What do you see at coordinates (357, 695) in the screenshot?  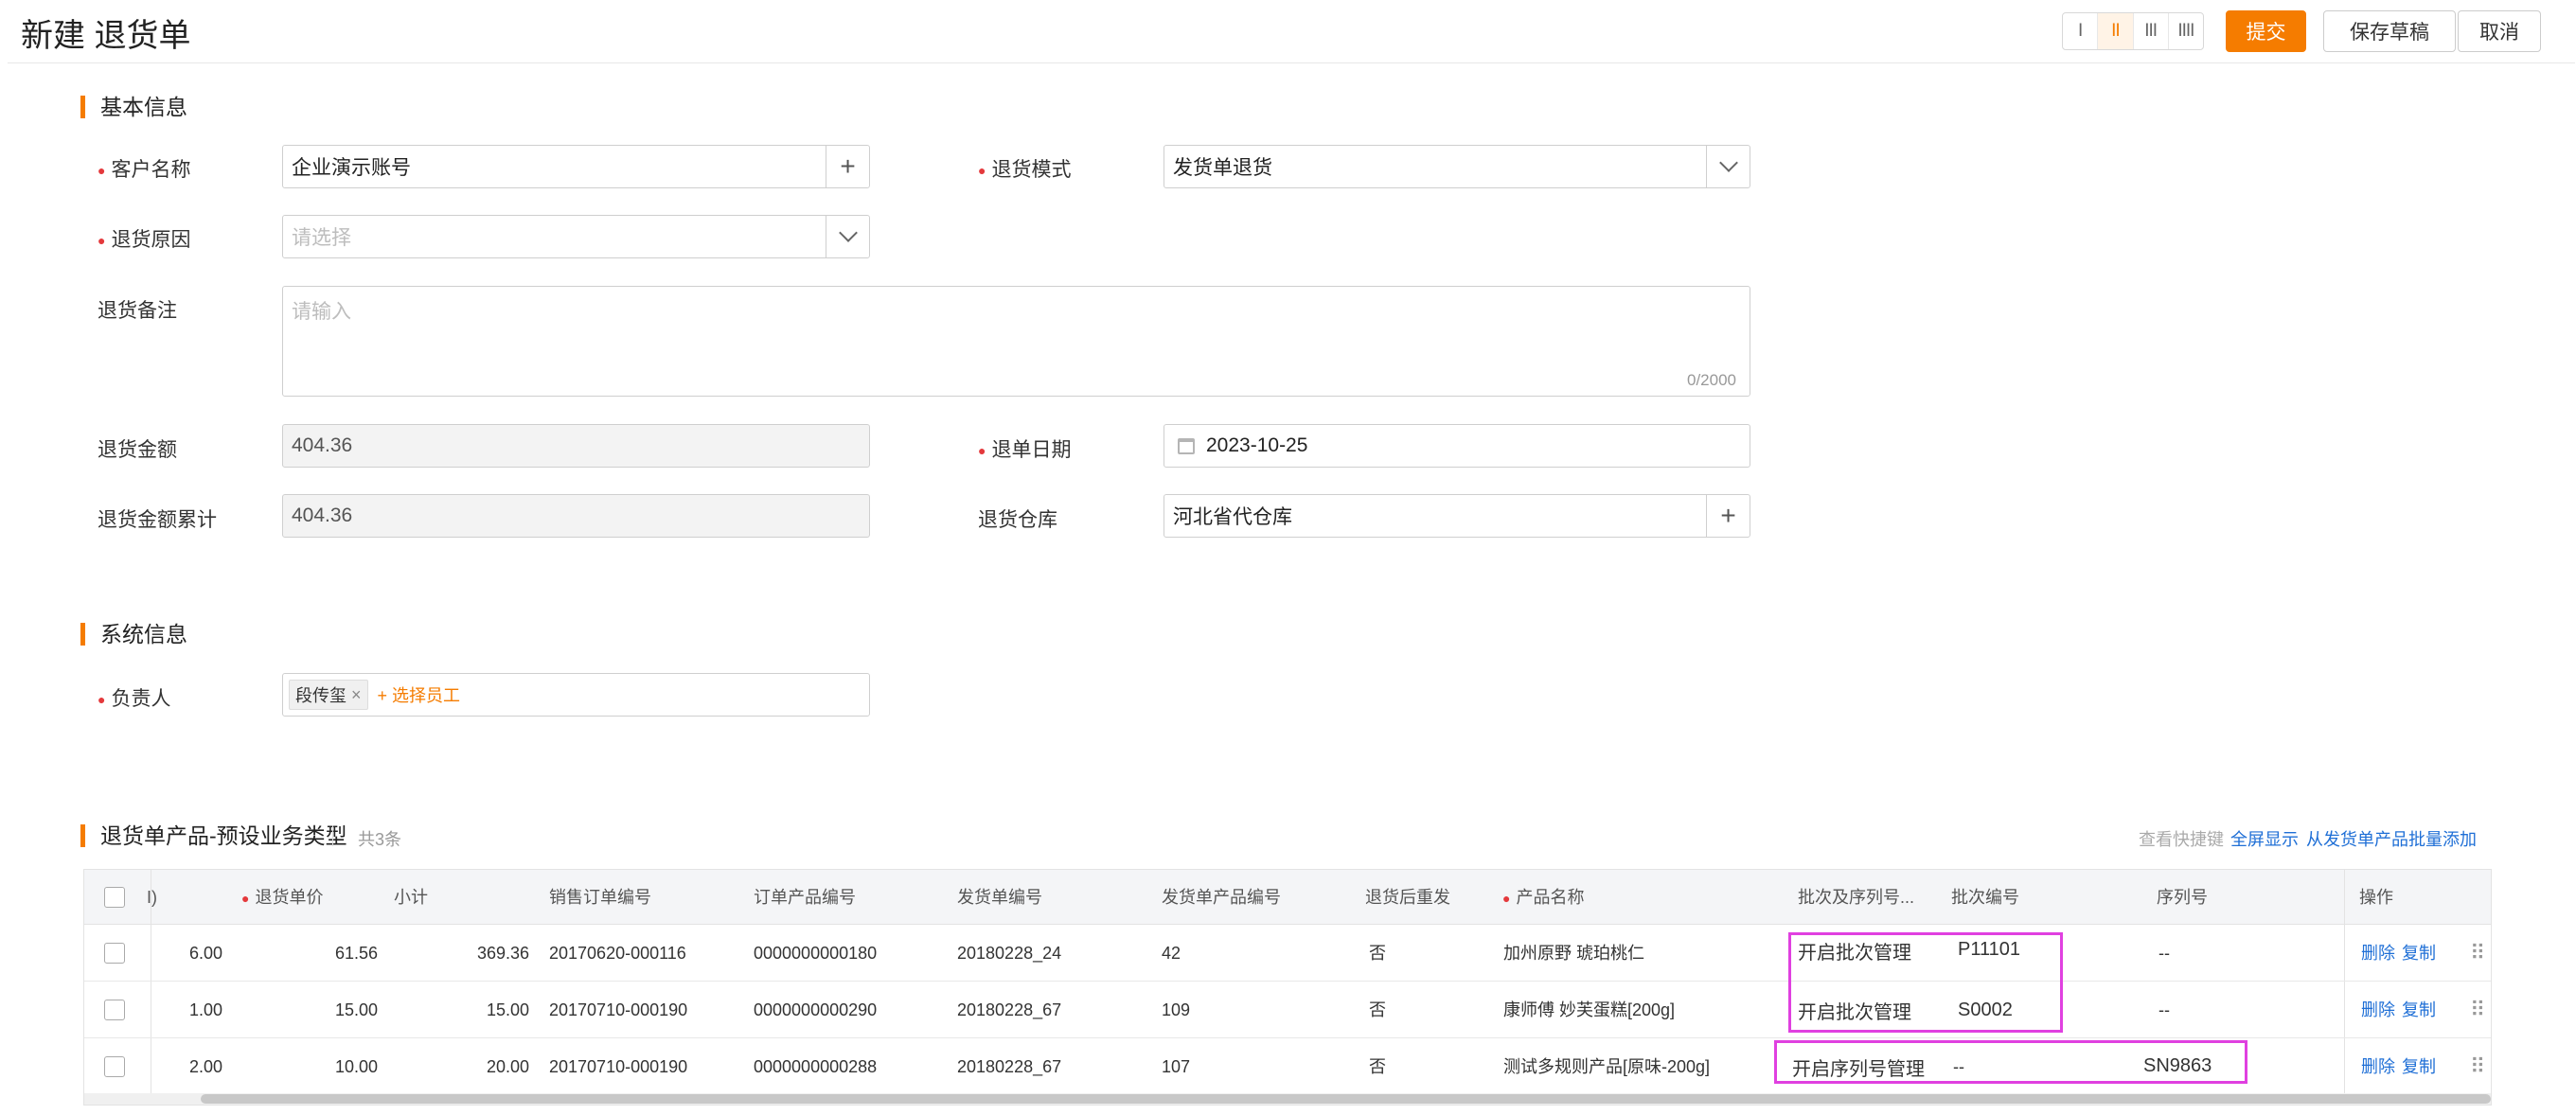 I see `close-icon: ×` at bounding box center [357, 695].